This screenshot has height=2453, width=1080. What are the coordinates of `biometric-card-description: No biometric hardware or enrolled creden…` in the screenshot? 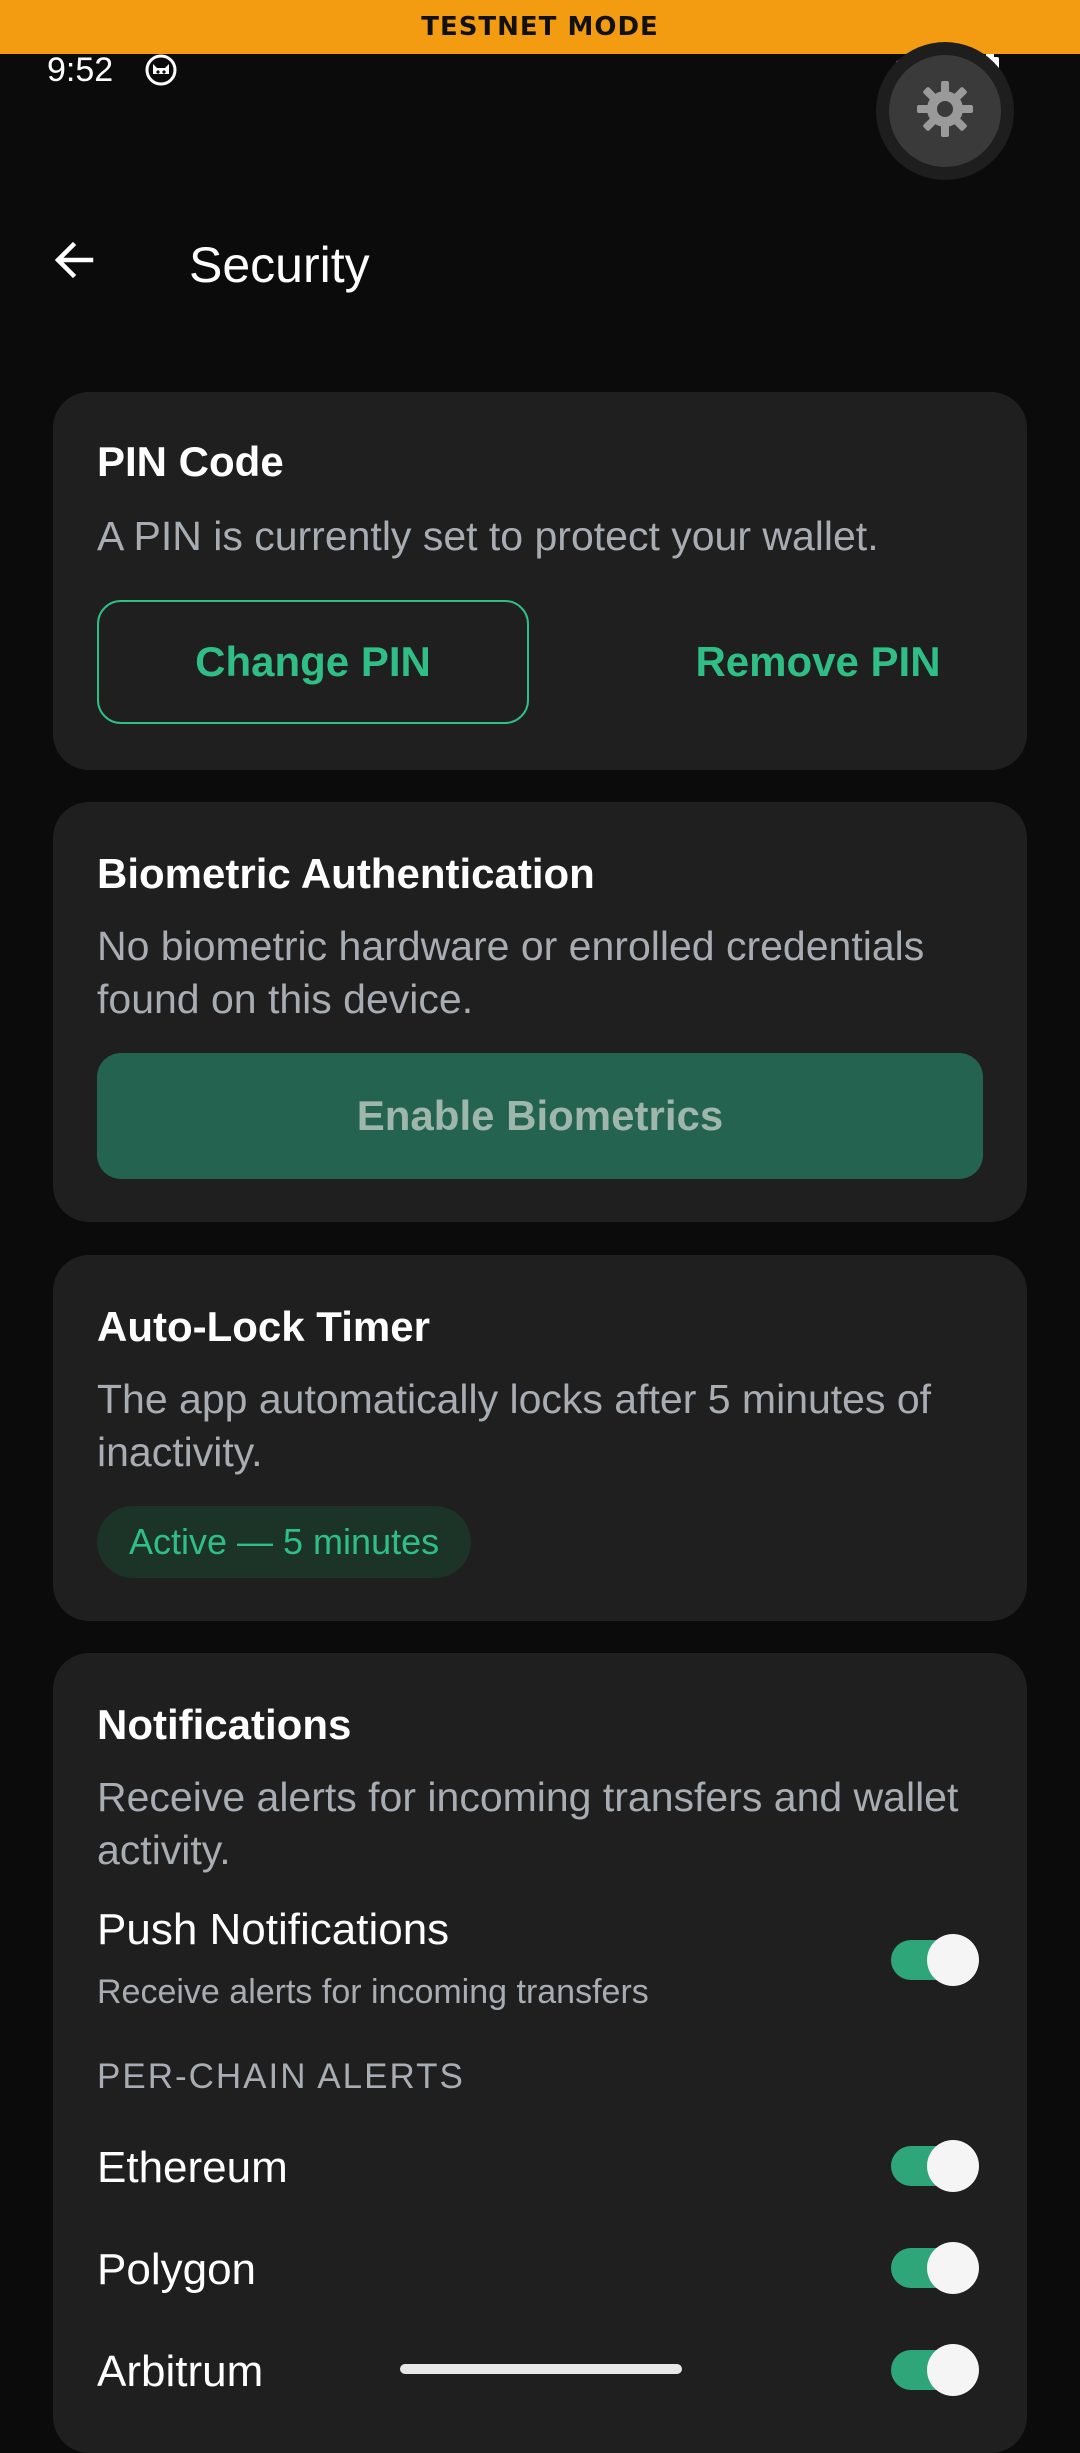 It's located at (511, 972).